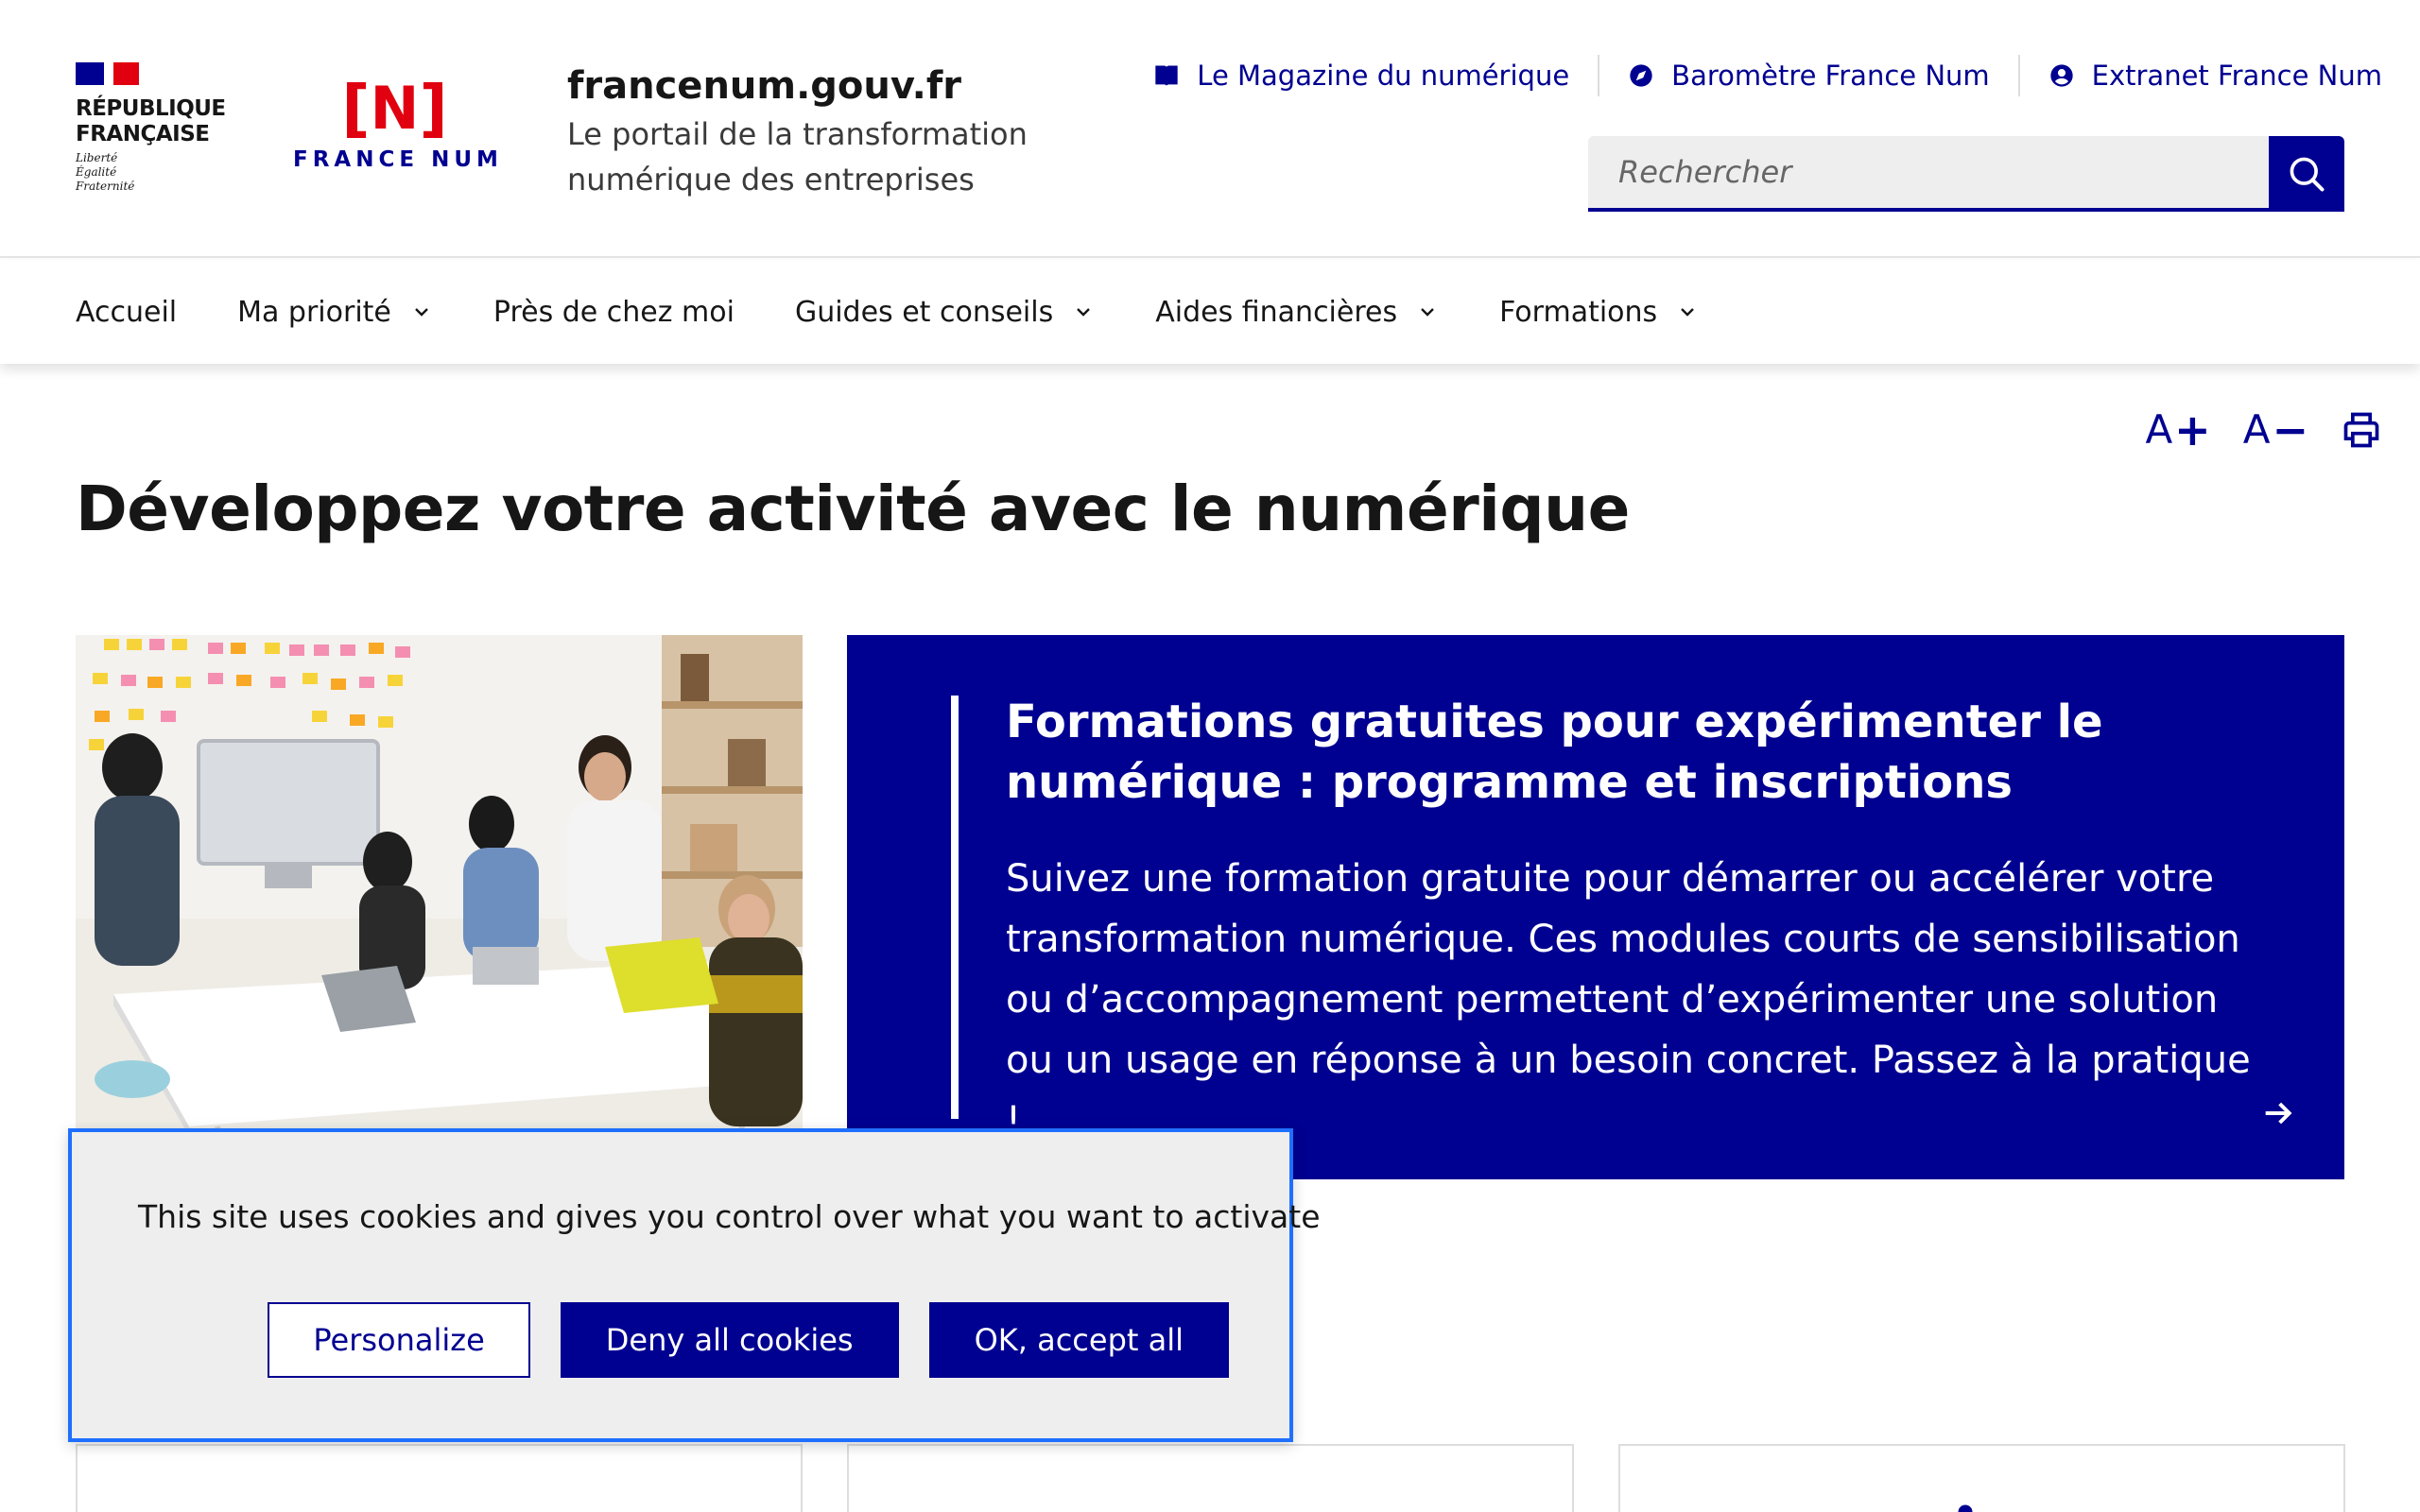 This screenshot has width=2420, height=1512. I want to click on increase-text-size-button: A +, so click(2177, 430).